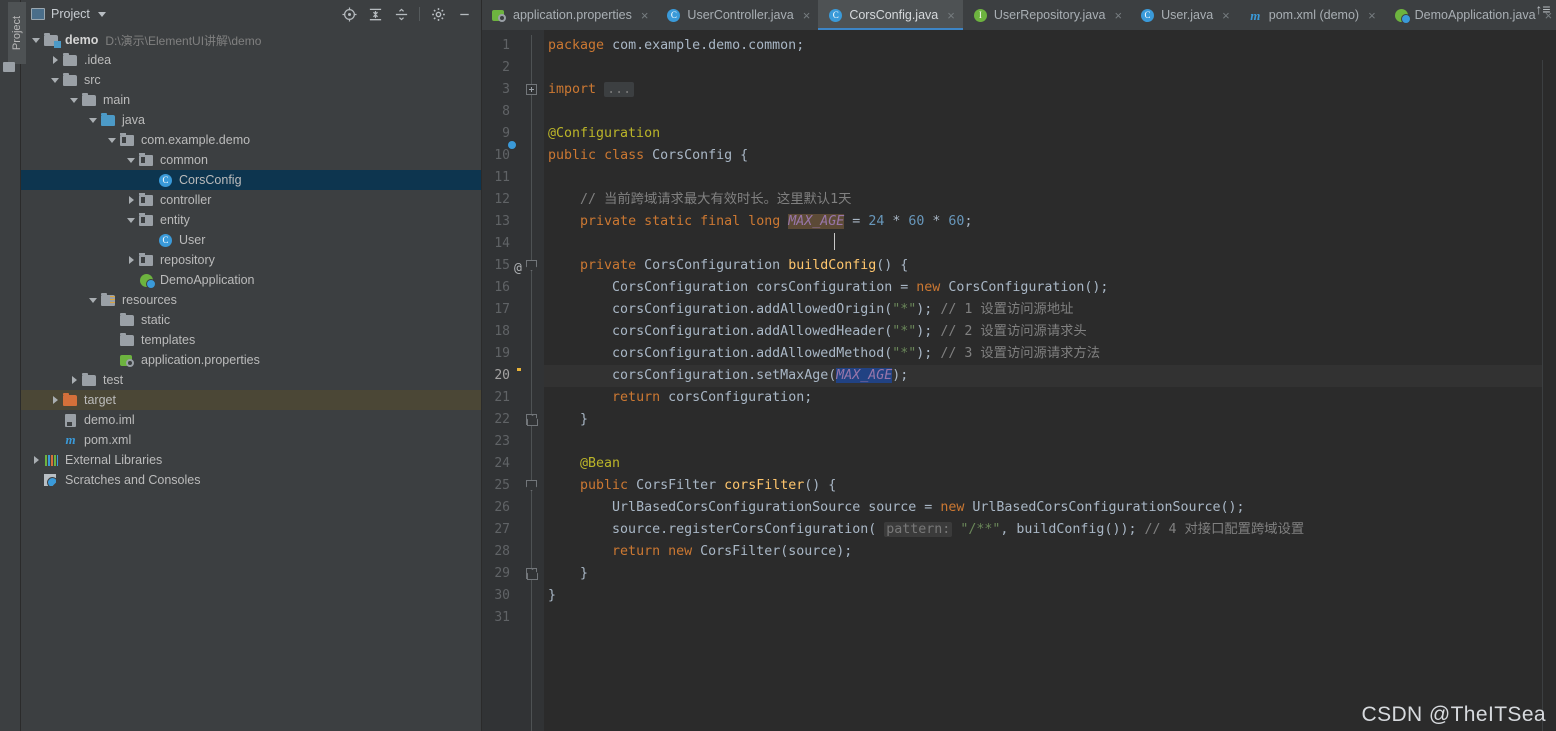 The height and width of the screenshot is (731, 1556). Describe the element at coordinates (1549, 395) in the screenshot. I see `editor-scroll-markers` at that location.